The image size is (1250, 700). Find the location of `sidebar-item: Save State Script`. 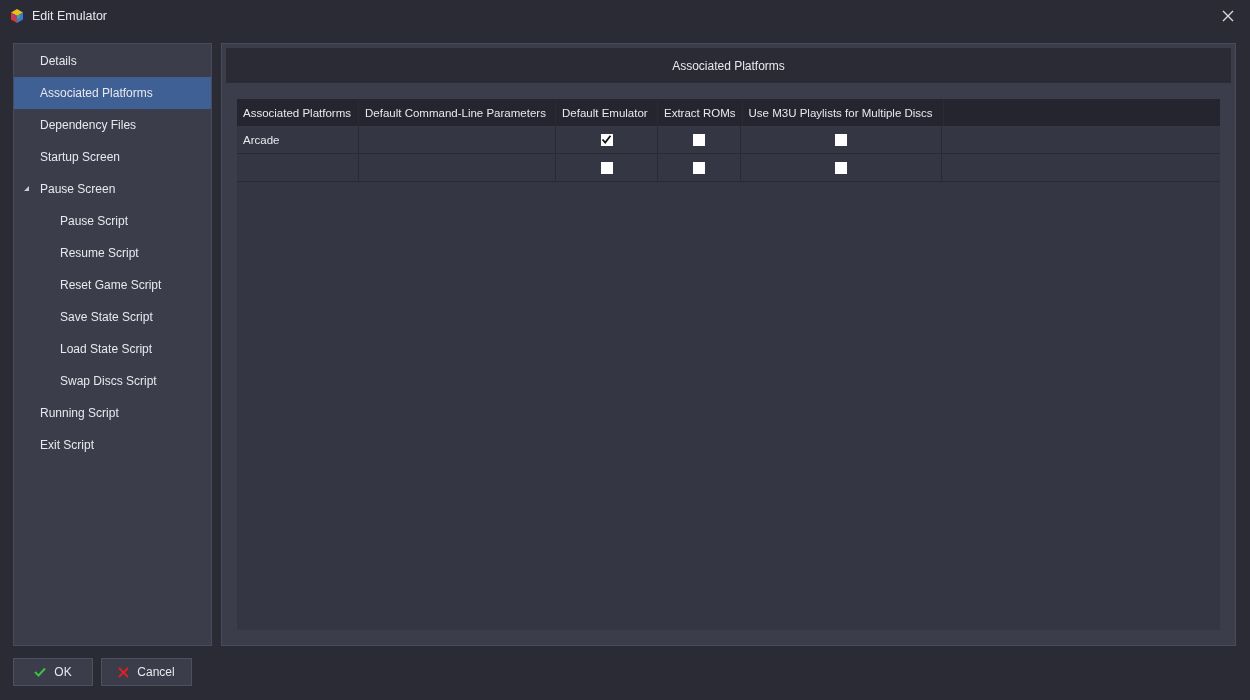

sidebar-item: Save State Script is located at coordinates (112, 317).